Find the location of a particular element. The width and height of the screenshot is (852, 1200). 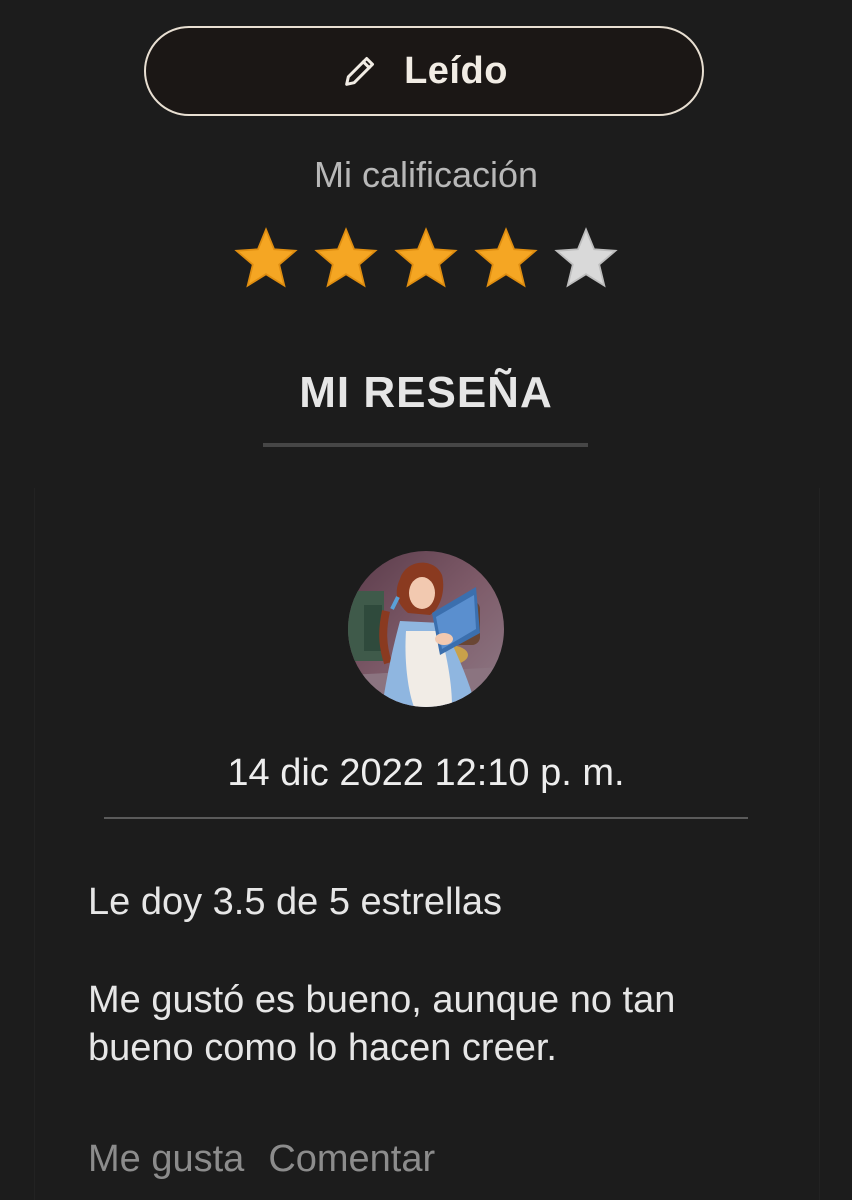

like-button: Me gusta is located at coordinates (166, 1159).